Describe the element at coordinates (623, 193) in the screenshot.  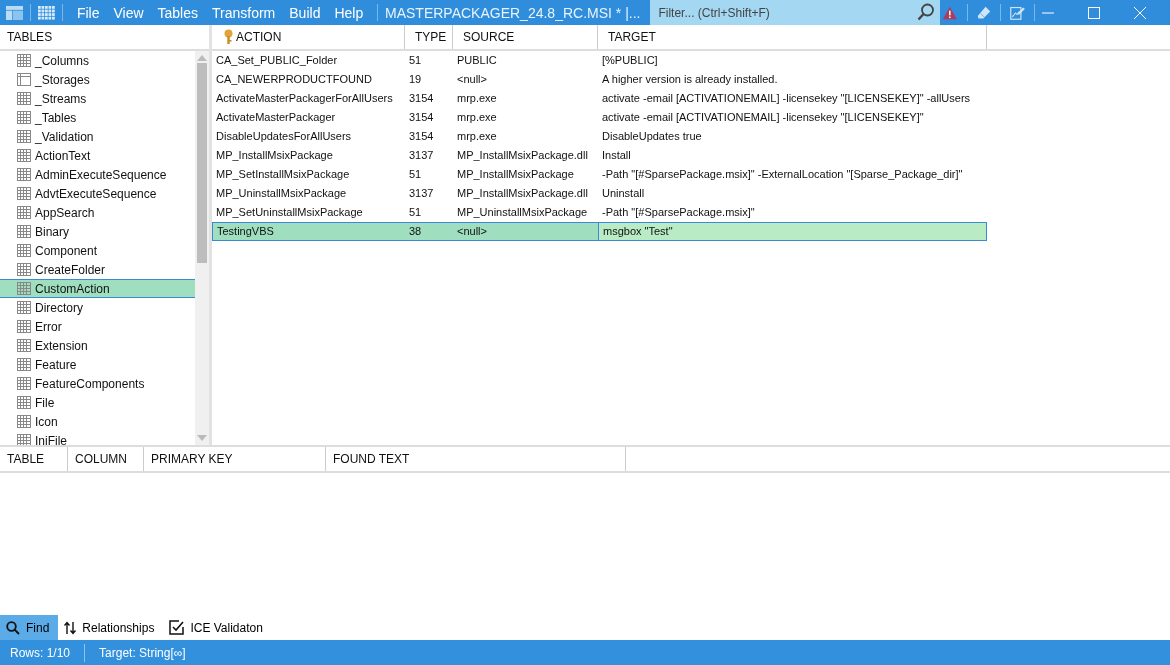
I see `table-cell-text: Uninstall` at that location.